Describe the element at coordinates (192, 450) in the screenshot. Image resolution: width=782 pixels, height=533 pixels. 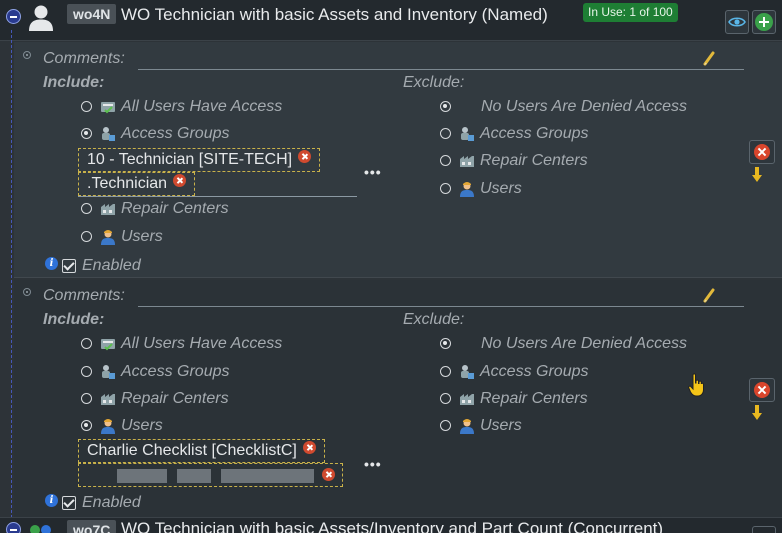
I see `chip-label: Charlie Checklist [ChecklistC]` at that location.